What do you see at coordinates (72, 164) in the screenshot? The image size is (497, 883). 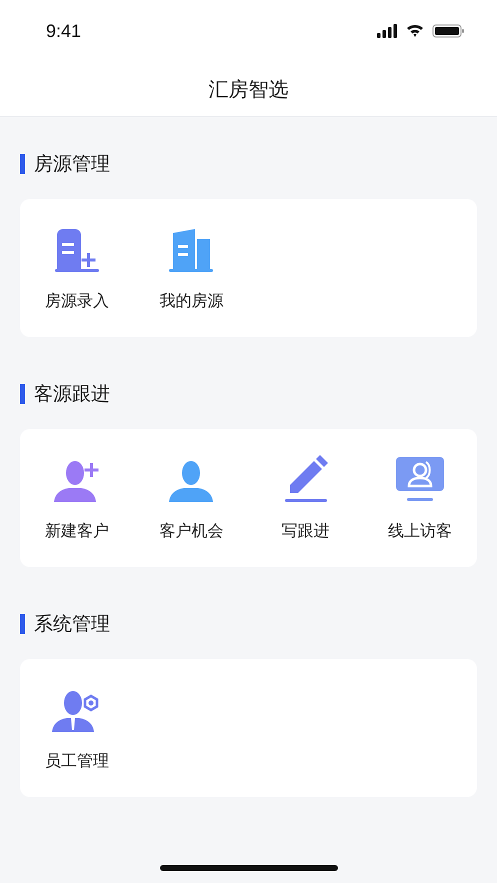 I see `section-title: 房源管理` at bounding box center [72, 164].